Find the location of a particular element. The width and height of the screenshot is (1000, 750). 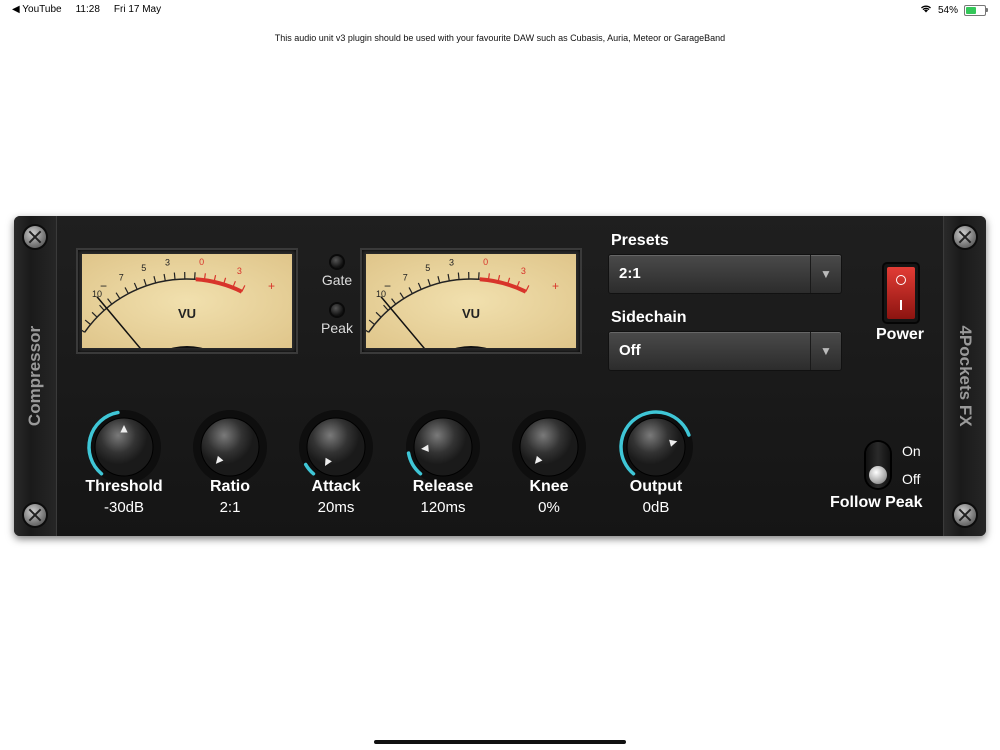

status-time: 11:28 is located at coordinates (87, 9).